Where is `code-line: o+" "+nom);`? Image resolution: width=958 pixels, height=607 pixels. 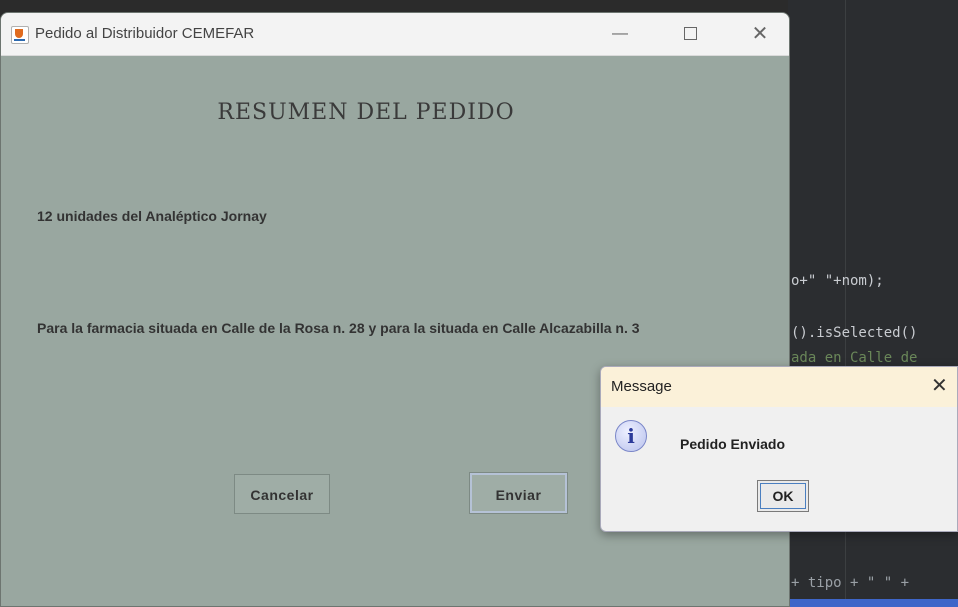
code-line: o+" "+nom); is located at coordinates (837, 281).